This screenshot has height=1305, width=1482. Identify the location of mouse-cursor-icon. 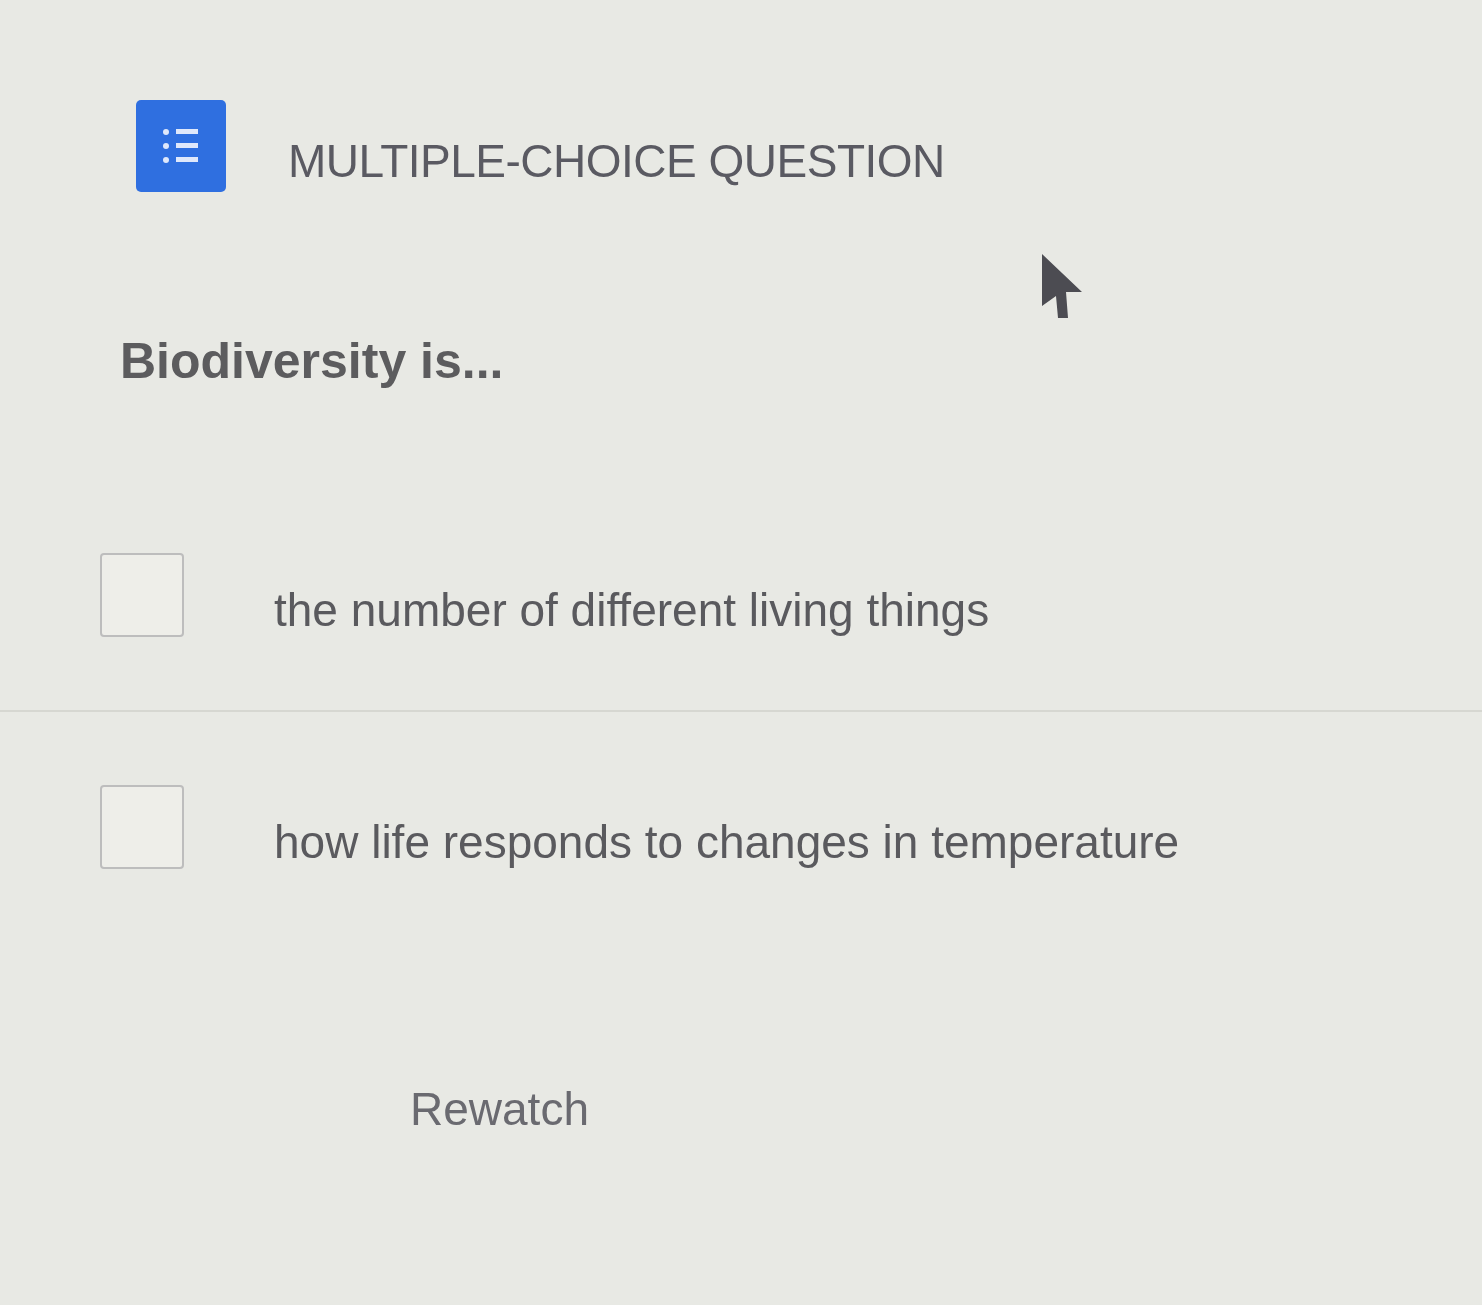
(1062, 286).